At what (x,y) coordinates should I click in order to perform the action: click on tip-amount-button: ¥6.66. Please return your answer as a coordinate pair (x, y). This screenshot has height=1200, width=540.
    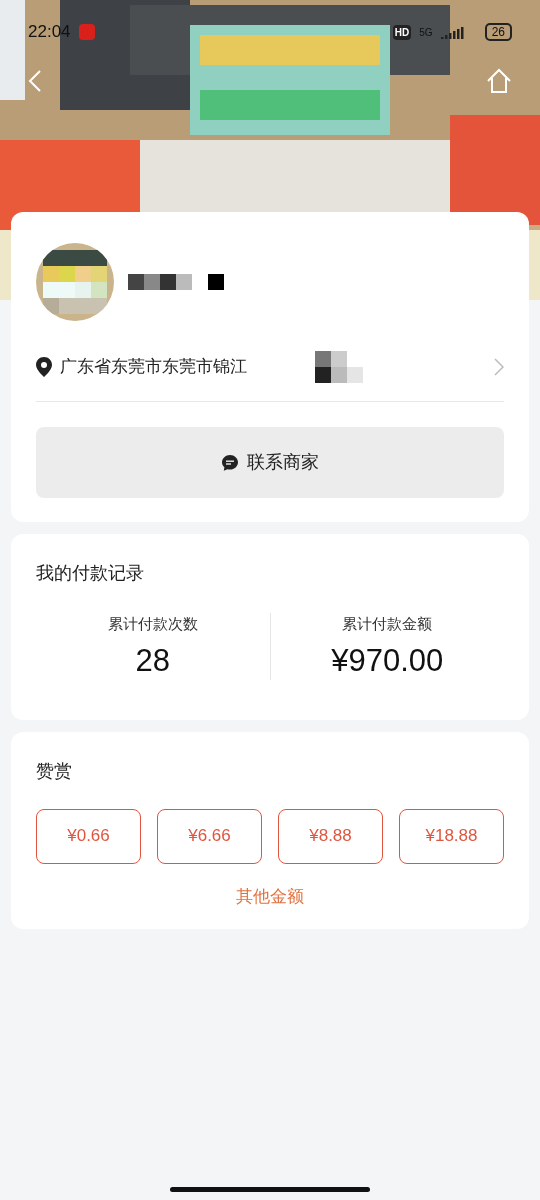
    Looking at the image, I should click on (209, 836).